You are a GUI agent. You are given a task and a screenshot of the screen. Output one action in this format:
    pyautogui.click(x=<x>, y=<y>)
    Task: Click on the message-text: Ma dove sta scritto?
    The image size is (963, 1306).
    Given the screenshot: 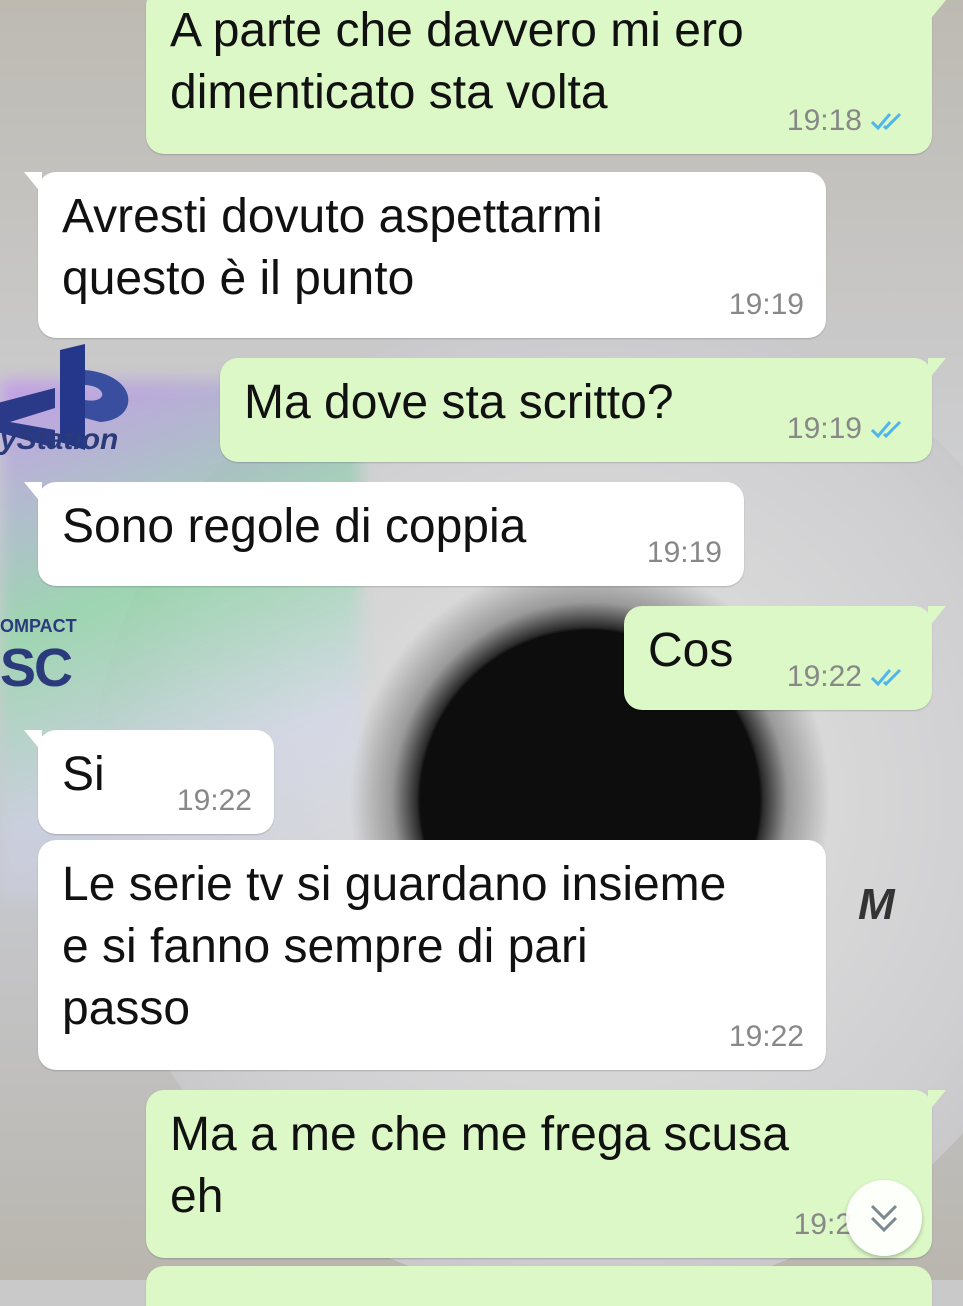 What is the action you would take?
    pyautogui.click(x=459, y=402)
    